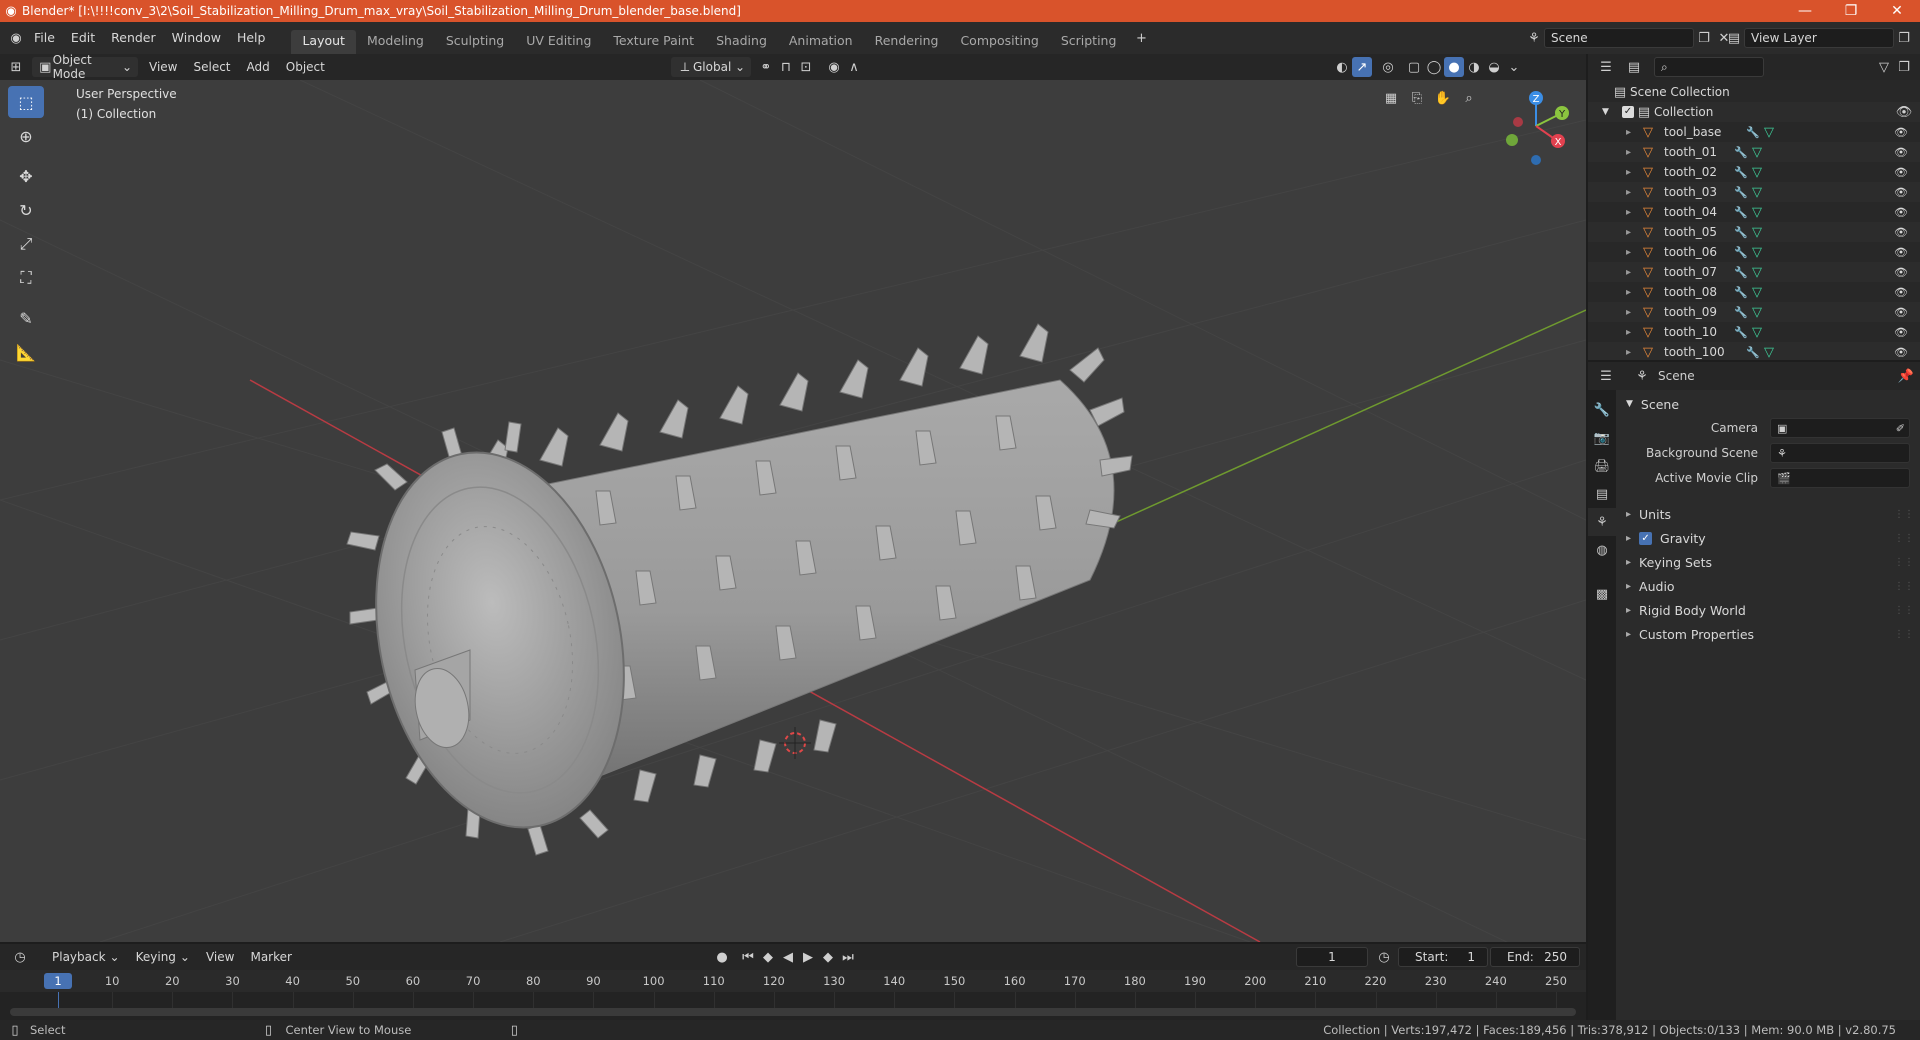 This screenshot has width=1920, height=1040. What do you see at coordinates (1454, 67) in the screenshot?
I see `solid-shading-icon: ●` at bounding box center [1454, 67].